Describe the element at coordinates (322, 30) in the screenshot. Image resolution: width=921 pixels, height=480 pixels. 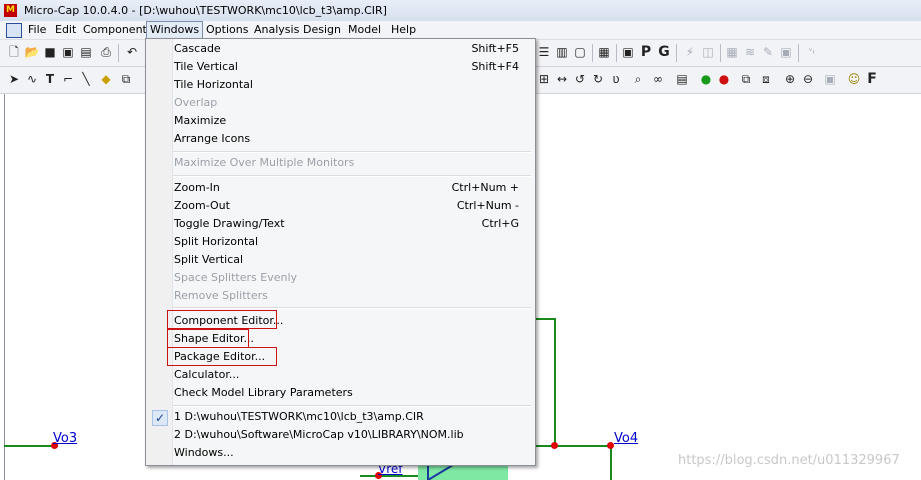
I see `menu-design: Design` at that location.